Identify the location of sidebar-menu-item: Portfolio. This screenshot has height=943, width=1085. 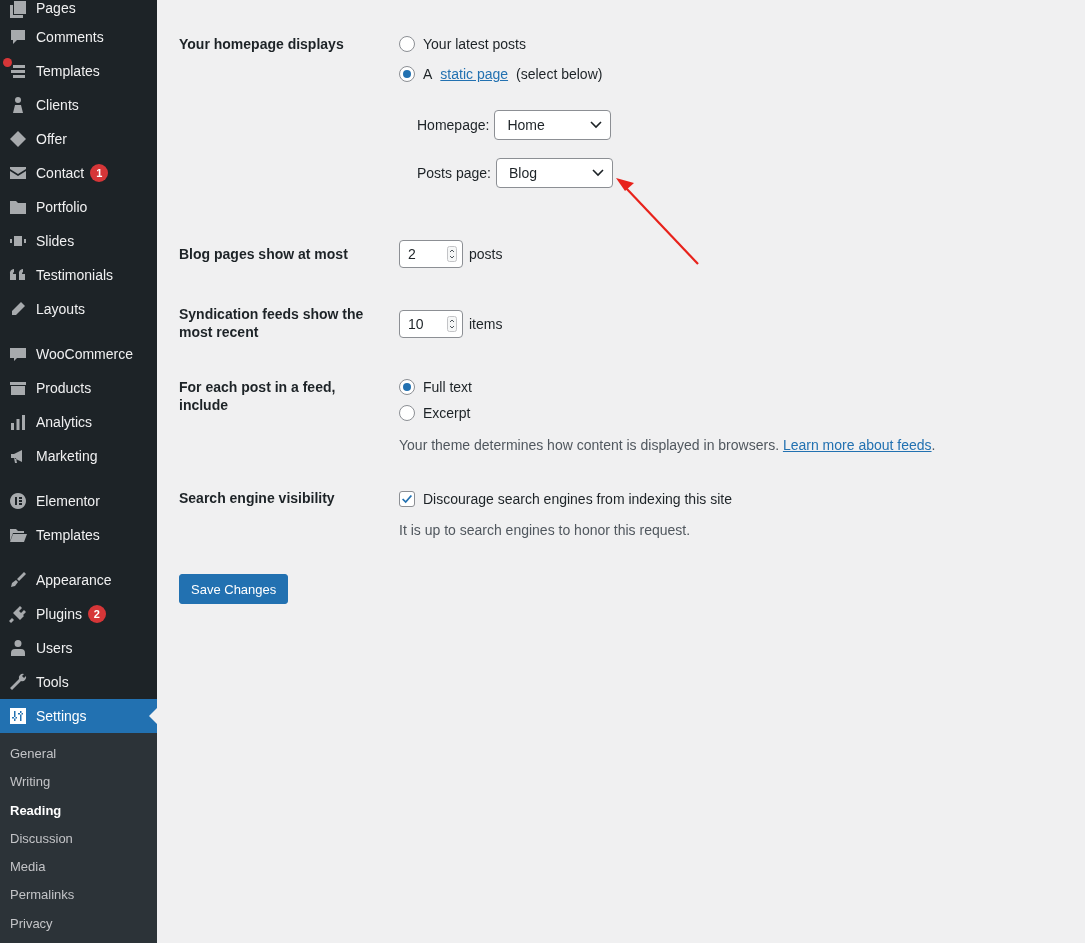
(78, 207).